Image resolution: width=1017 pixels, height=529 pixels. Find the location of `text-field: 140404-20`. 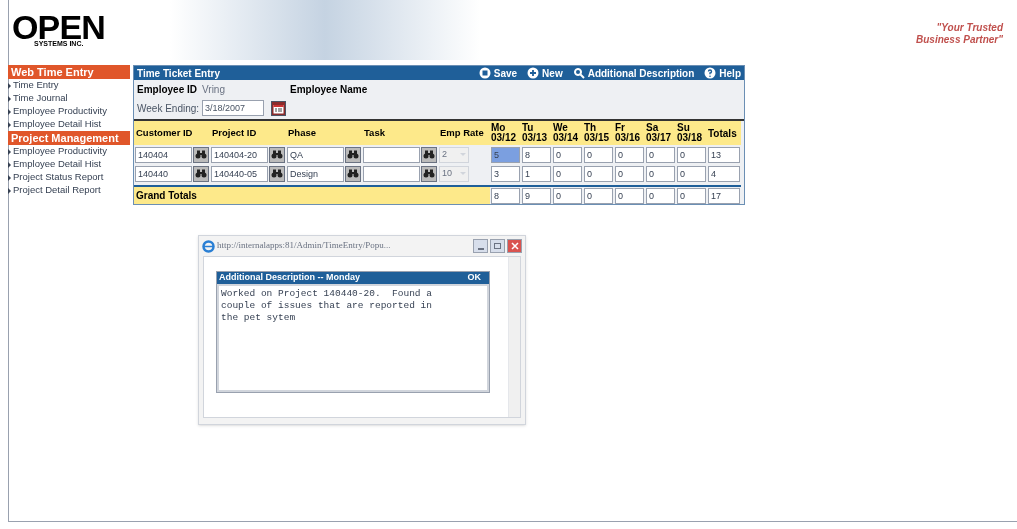

text-field: 140404-20 is located at coordinates (239, 154).